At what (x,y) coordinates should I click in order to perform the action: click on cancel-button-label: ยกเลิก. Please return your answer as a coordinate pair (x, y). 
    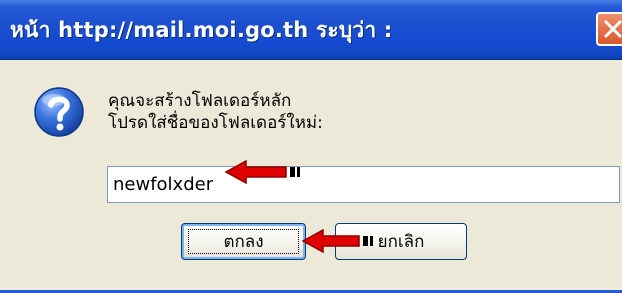
    Looking at the image, I should click on (401, 242).